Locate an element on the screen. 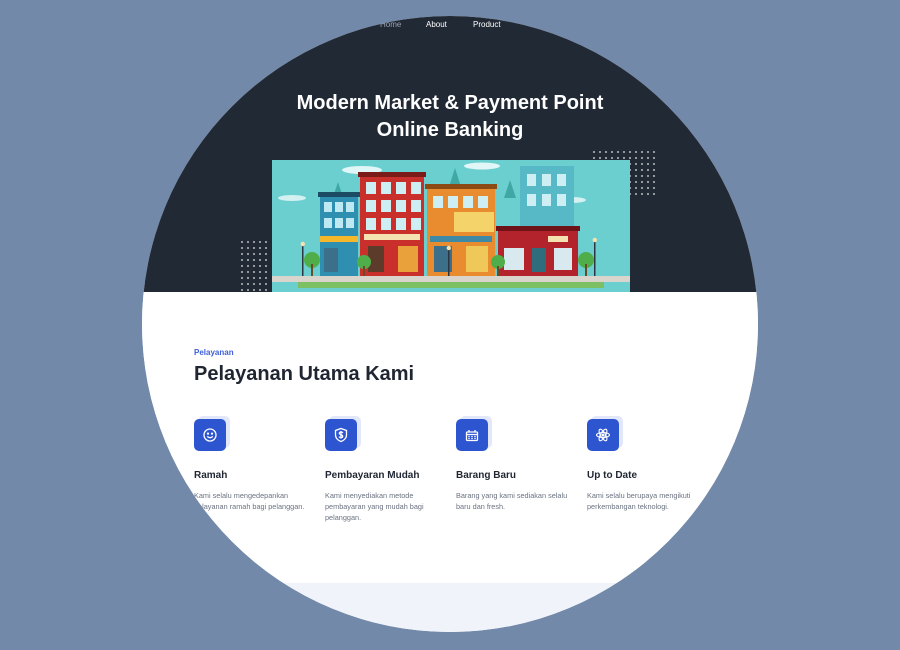  smile-icon is located at coordinates (210, 435).